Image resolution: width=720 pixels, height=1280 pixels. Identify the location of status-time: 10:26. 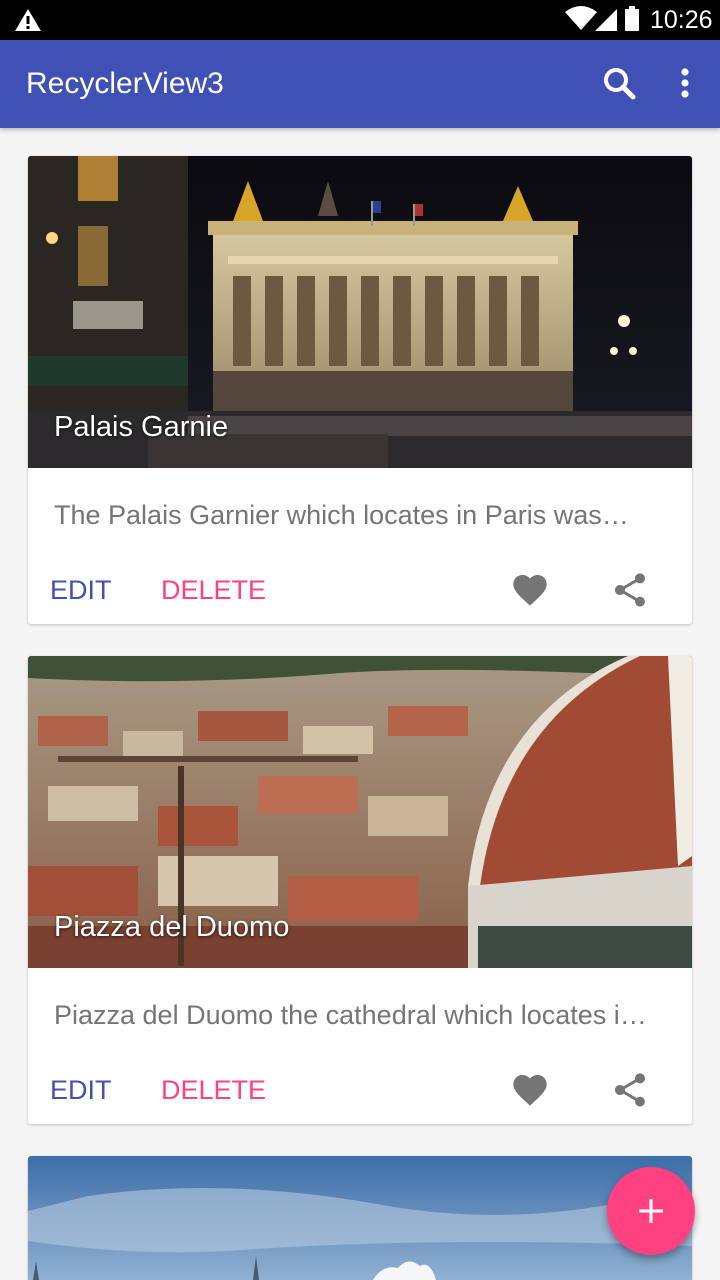
(681, 20).